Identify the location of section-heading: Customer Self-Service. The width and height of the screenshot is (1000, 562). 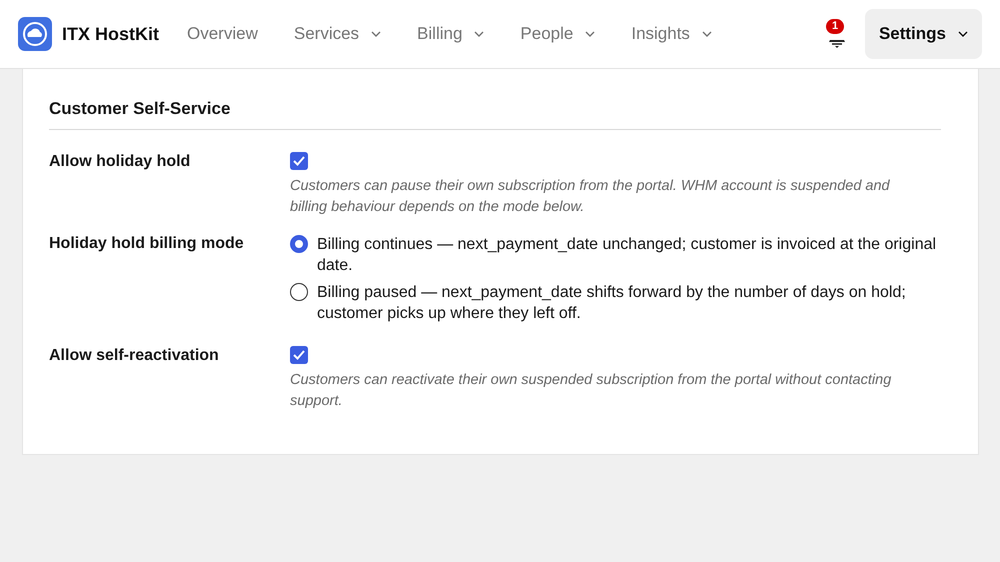
(495, 114).